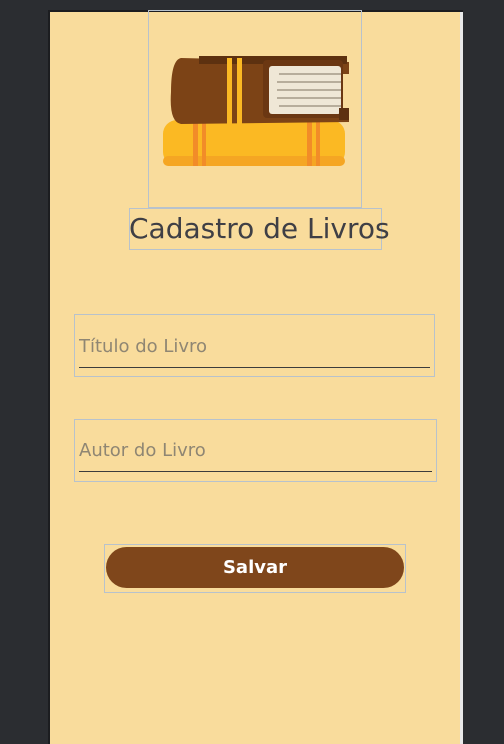 This screenshot has height=744, width=504. I want to click on save-button: Salvar, so click(255, 567).